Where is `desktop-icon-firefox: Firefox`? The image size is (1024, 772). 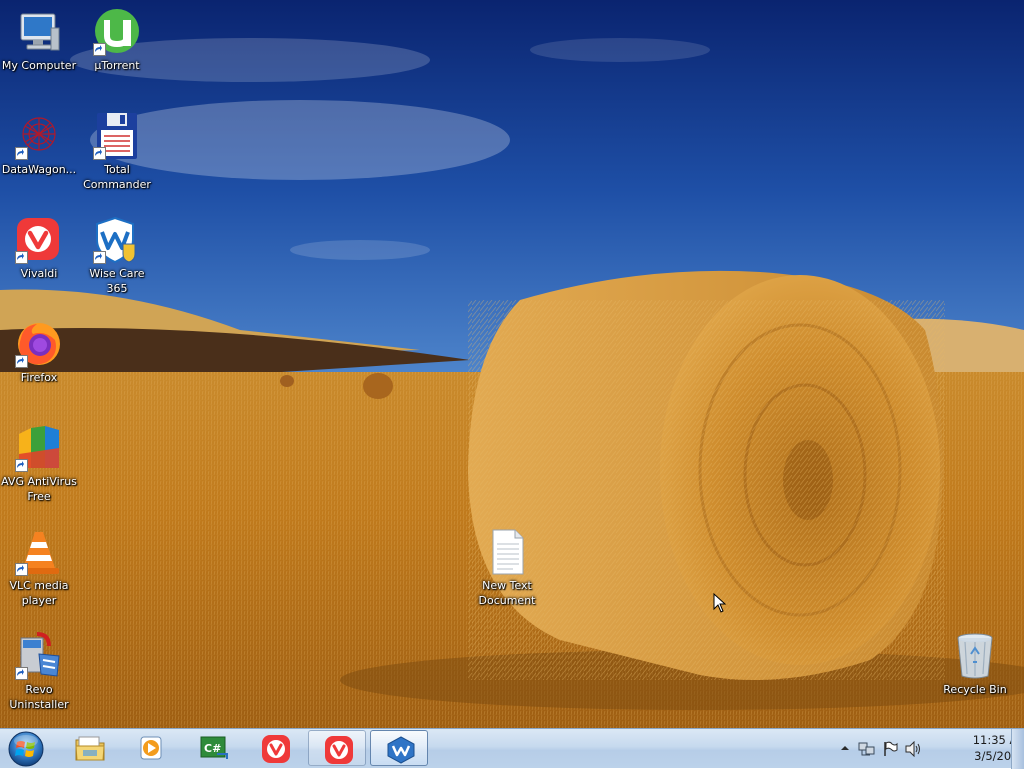 desktop-icon-firefox: Firefox is located at coordinates (39, 352).